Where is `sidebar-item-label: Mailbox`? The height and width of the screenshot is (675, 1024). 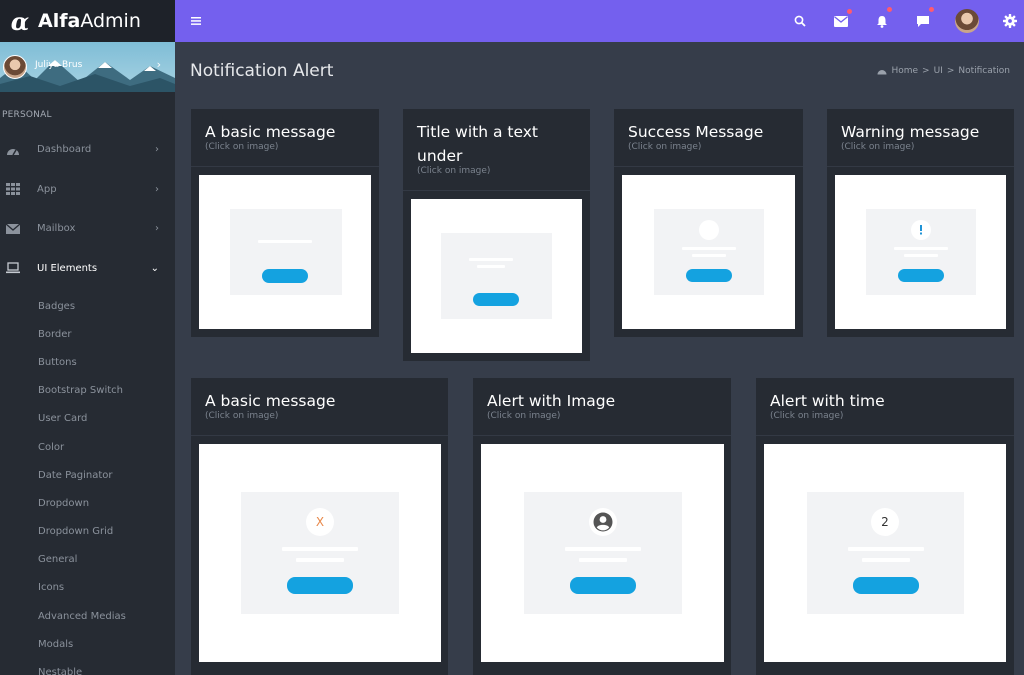 sidebar-item-label: Mailbox is located at coordinates (56, 229).